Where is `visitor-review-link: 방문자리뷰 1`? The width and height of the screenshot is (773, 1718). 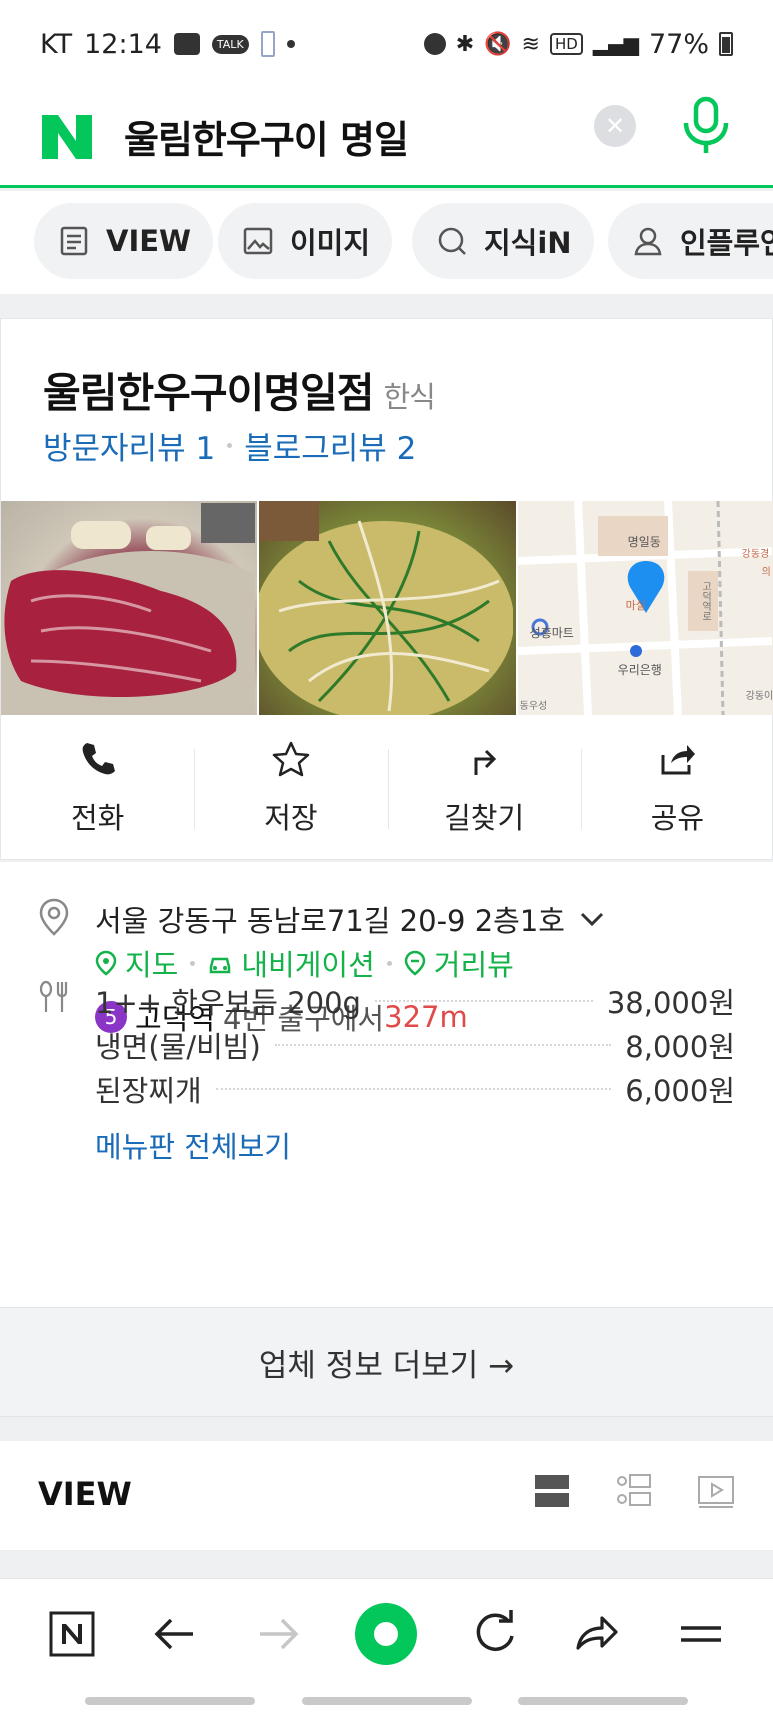
visitor-review-link: 방문자리뷰 1 is located at coordinates (129, 445).